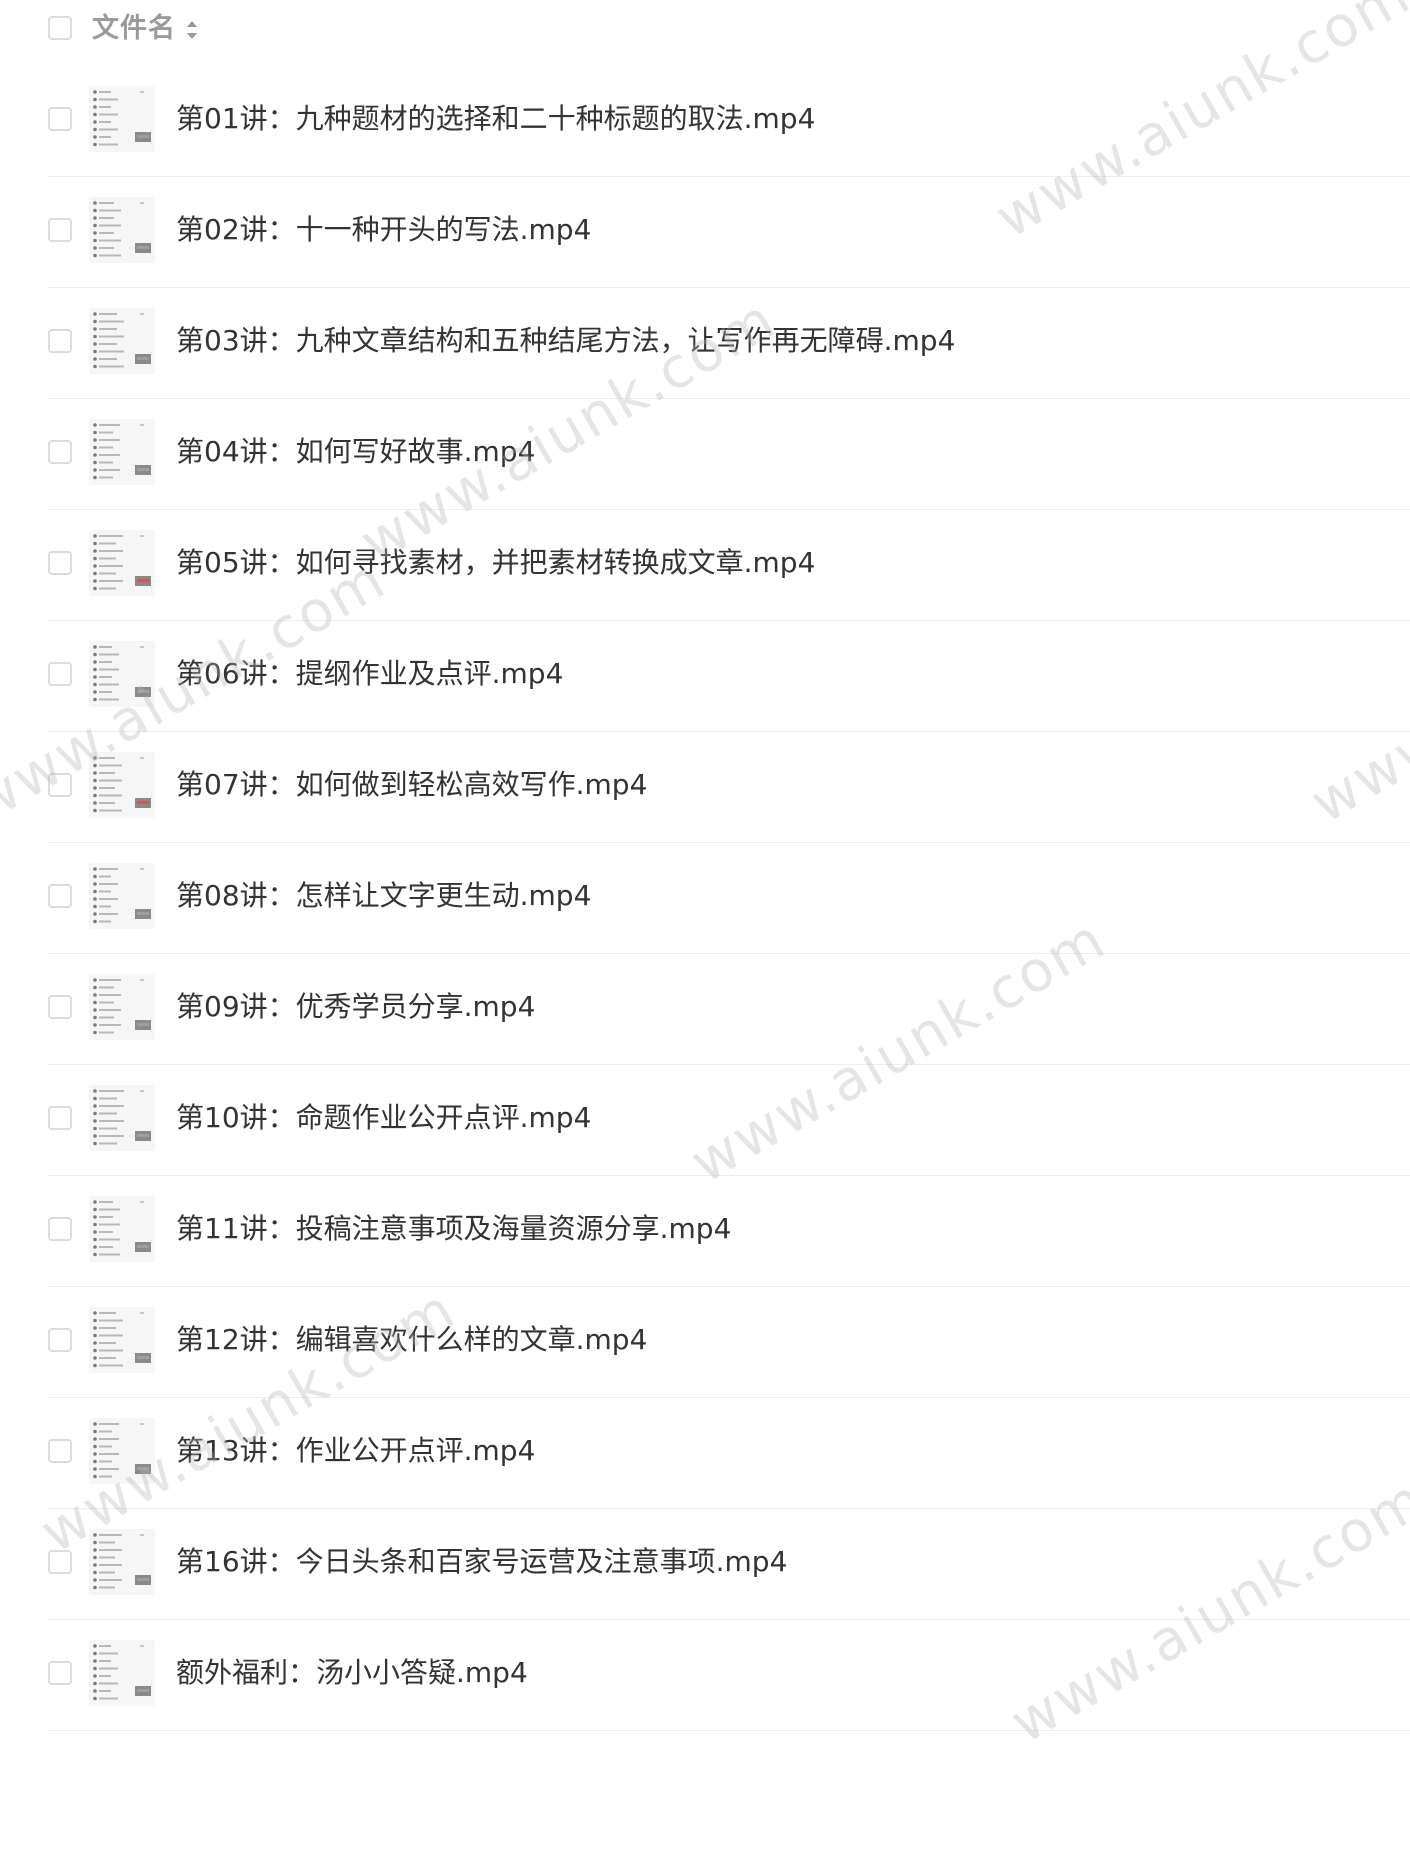  I want to click on file-row: 第11讲：投稿注意事项及海量资源分享.mp4, so click(729, 1231).